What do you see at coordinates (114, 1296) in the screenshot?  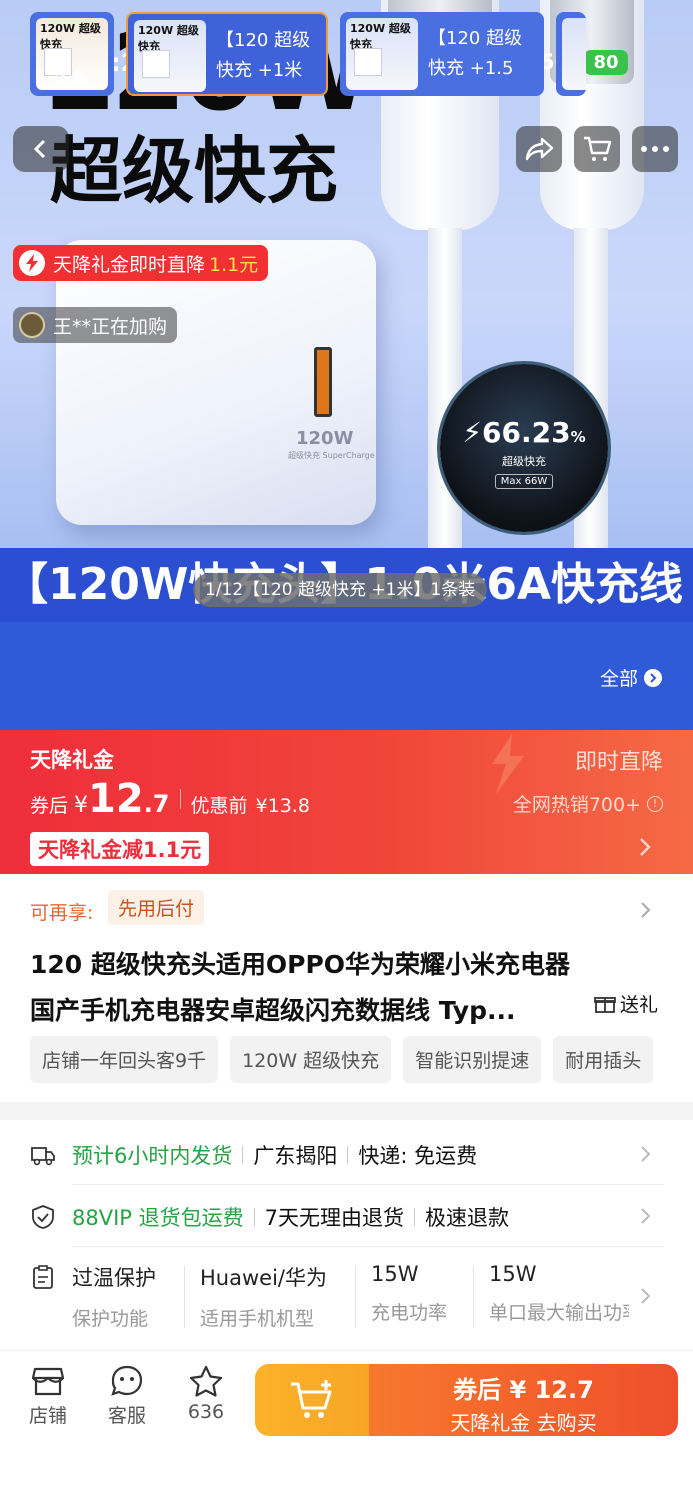 I see `spec-item: 过温保护 保护功能` at bounding box center [114, 1296].